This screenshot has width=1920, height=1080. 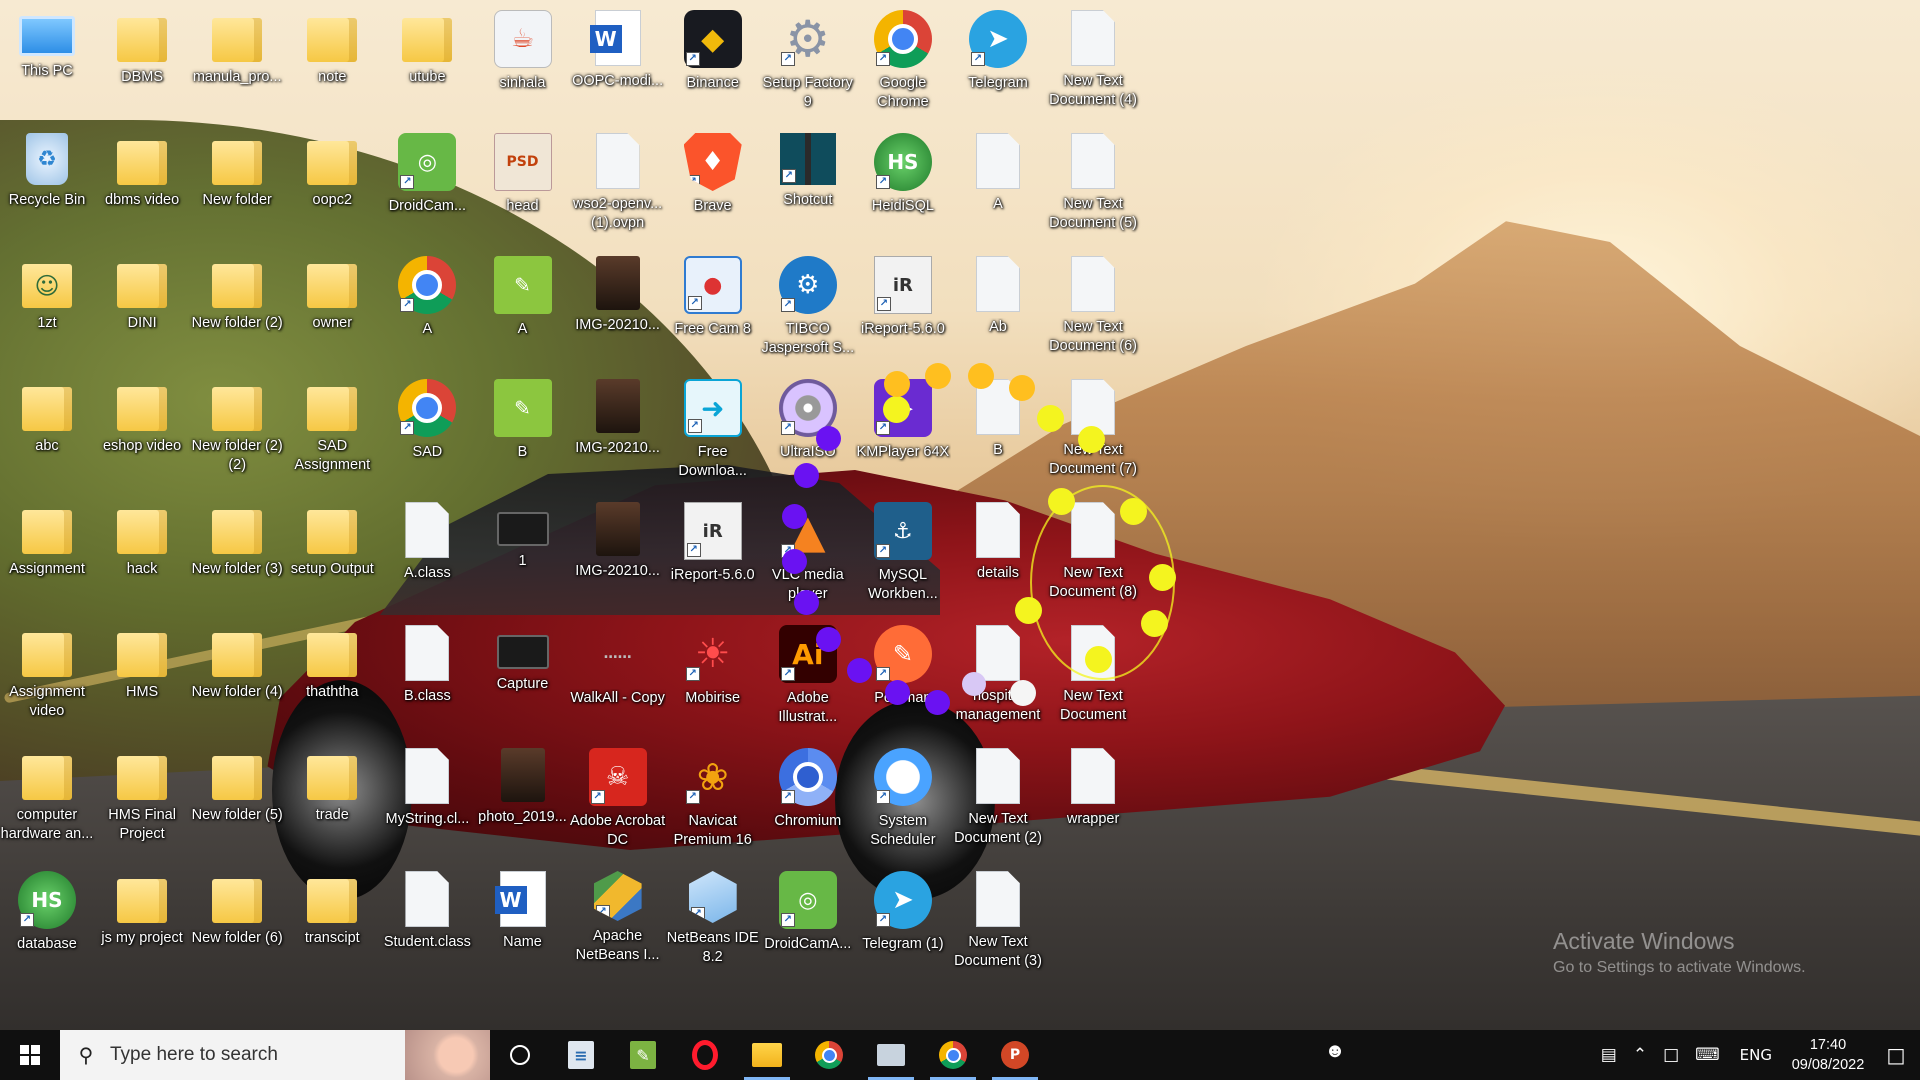 What do you see at coordinates (713, 681) in the screenshot?
I see `desktop-icon: ☀ ↗ Mobirise` at bounding box center [713, 681].